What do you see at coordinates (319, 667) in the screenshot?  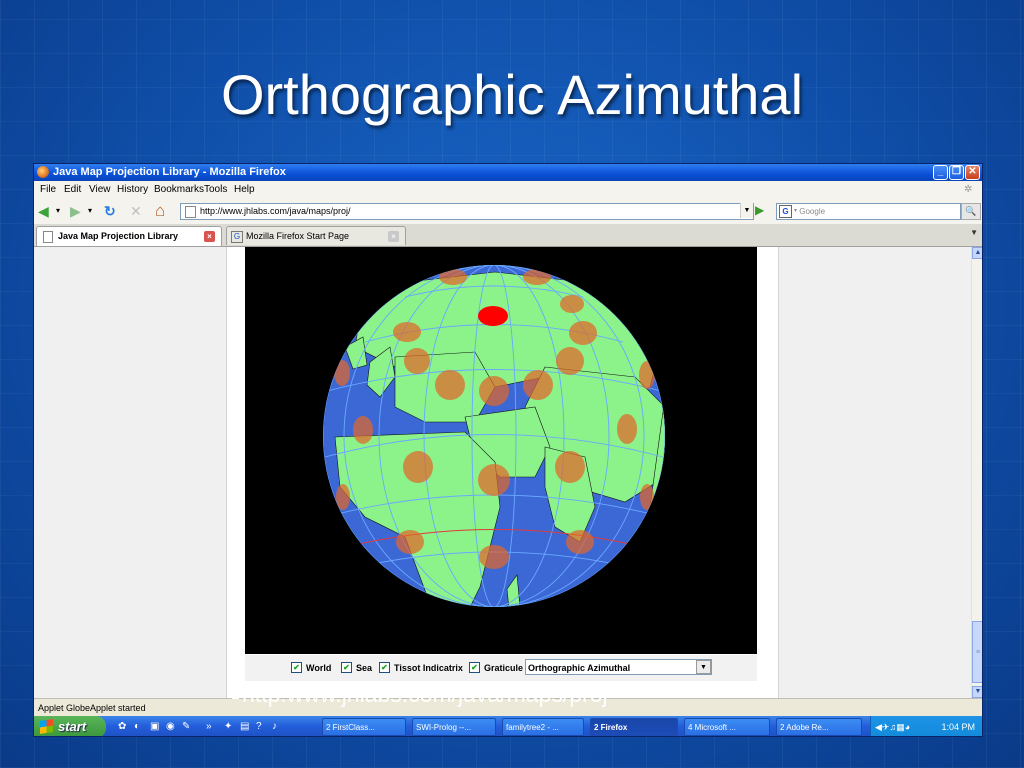 I see `checkbox-label: World` at bounding box center [319, 667].